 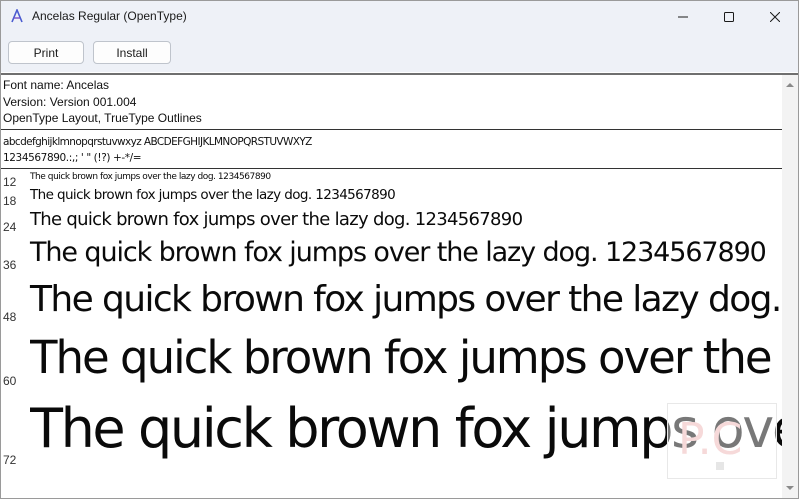 What do you see at coordinates (56, 85) in the screenshot?
I see `font-name-line: Font name: Ancelas` at bounding box center [56, 85].